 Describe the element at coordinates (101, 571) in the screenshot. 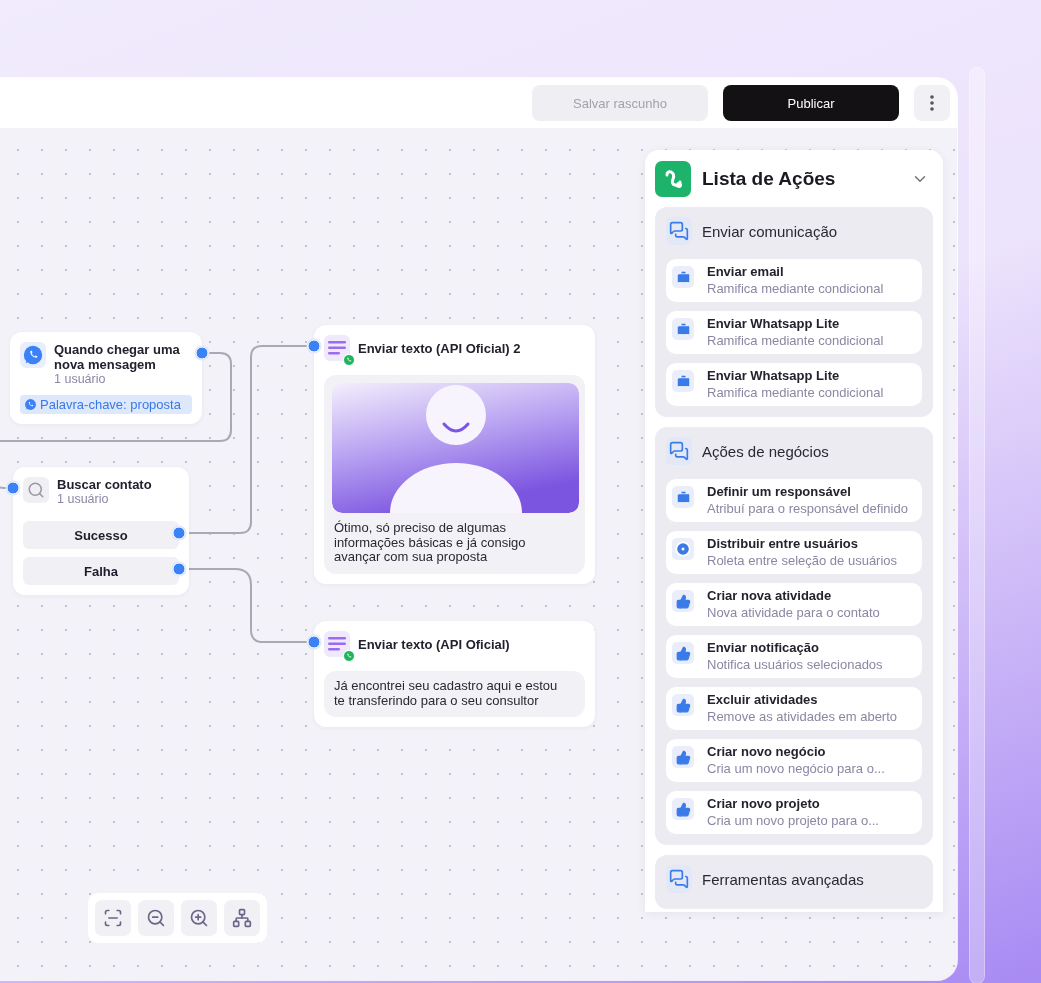

I see `branch-output: Falha` at that location.